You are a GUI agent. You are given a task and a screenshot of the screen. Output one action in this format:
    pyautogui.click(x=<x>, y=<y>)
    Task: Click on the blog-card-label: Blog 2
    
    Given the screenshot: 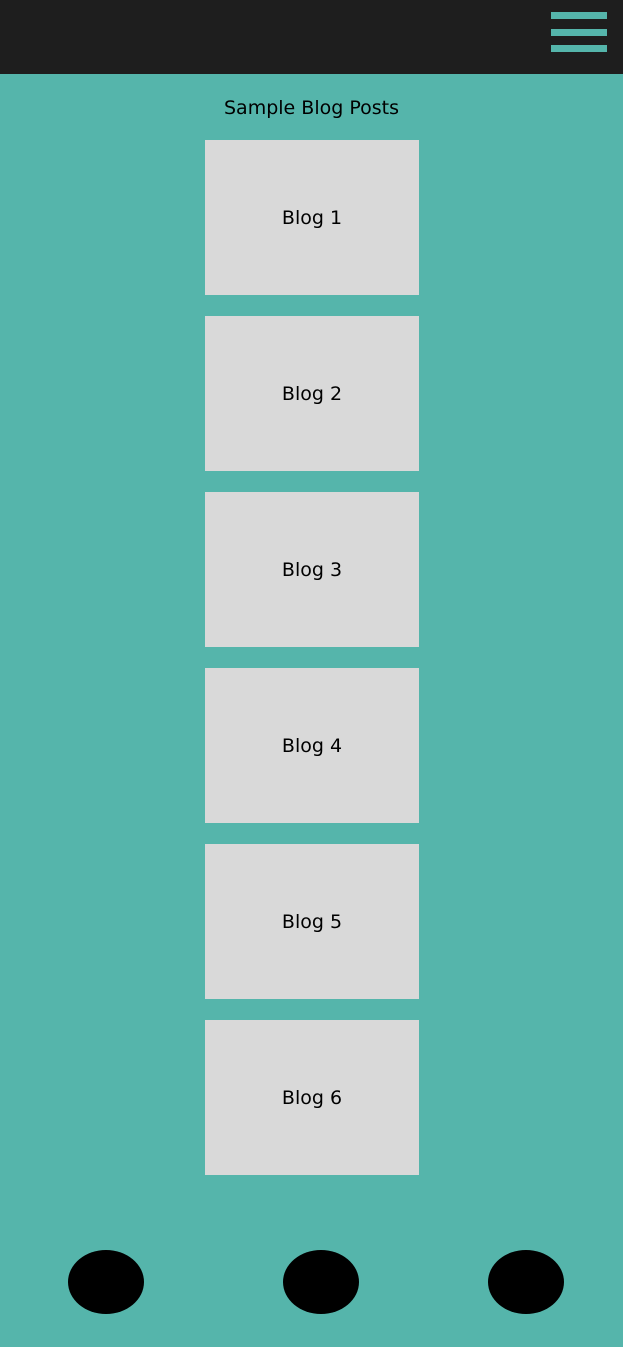 What is the action you would take?
    pyautogui.click(x=312, y=393)
    